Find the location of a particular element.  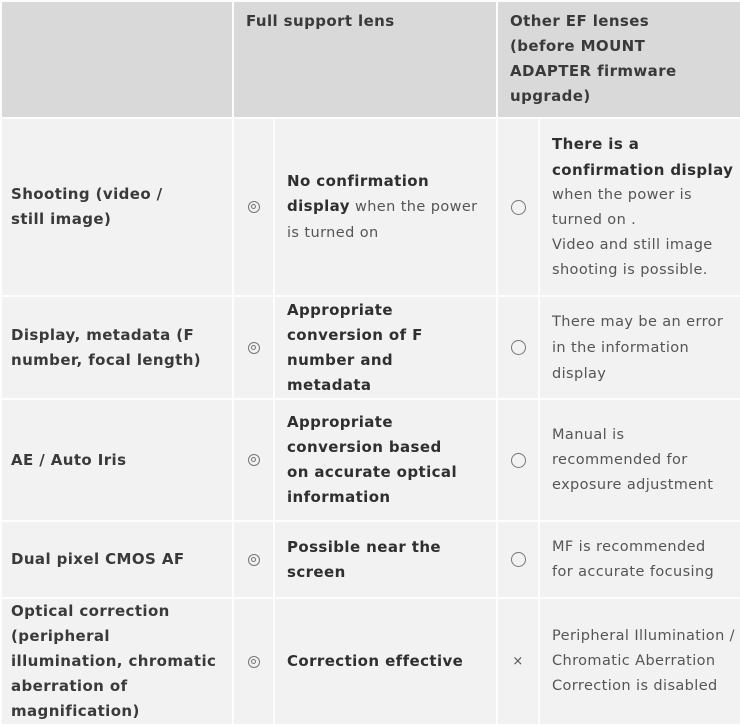

full-support-description: Possible near the screen is located at coordinates (385, 559).